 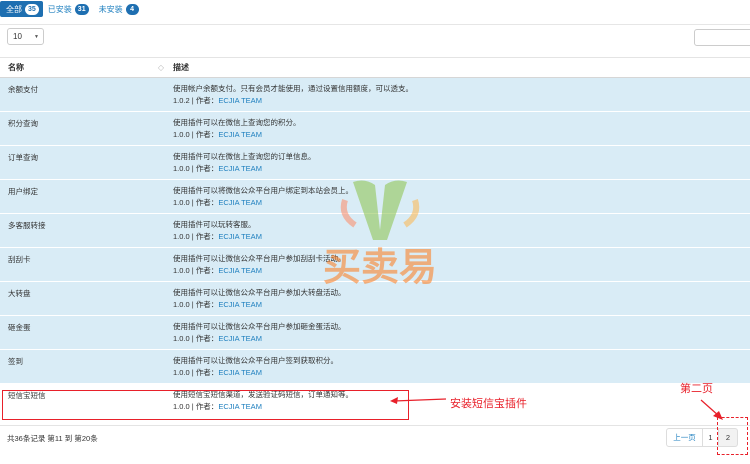 What do you see at coordinates (19, 259) in the screenshot?
I see `plugin-name: 刮刮卡` at bounding box center [19, 259].